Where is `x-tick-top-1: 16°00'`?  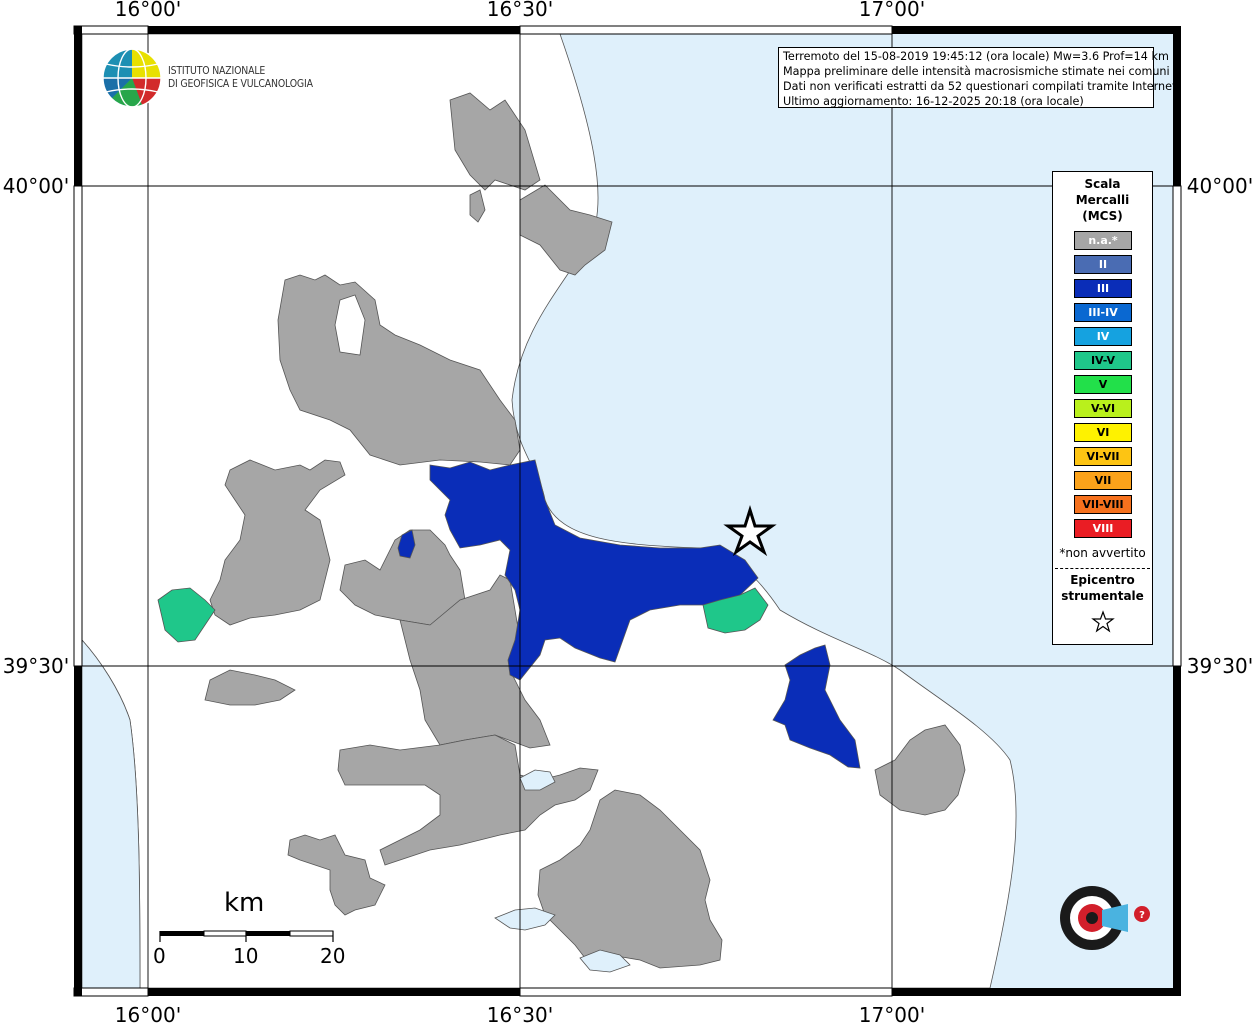
x-tick-top-1: 16°00' is located at coordinates (148, 10).